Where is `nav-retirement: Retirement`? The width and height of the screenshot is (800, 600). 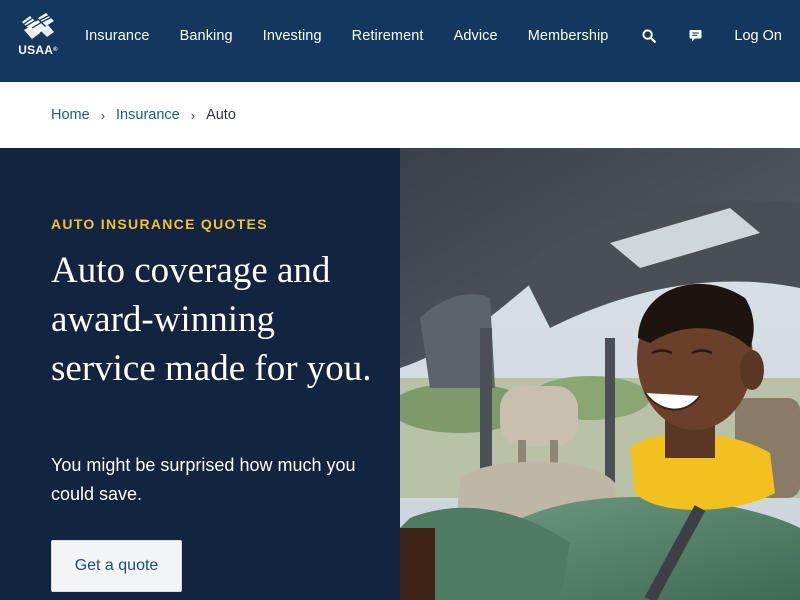 nav-retirement: Retirement is located at coordinates (388, 36).